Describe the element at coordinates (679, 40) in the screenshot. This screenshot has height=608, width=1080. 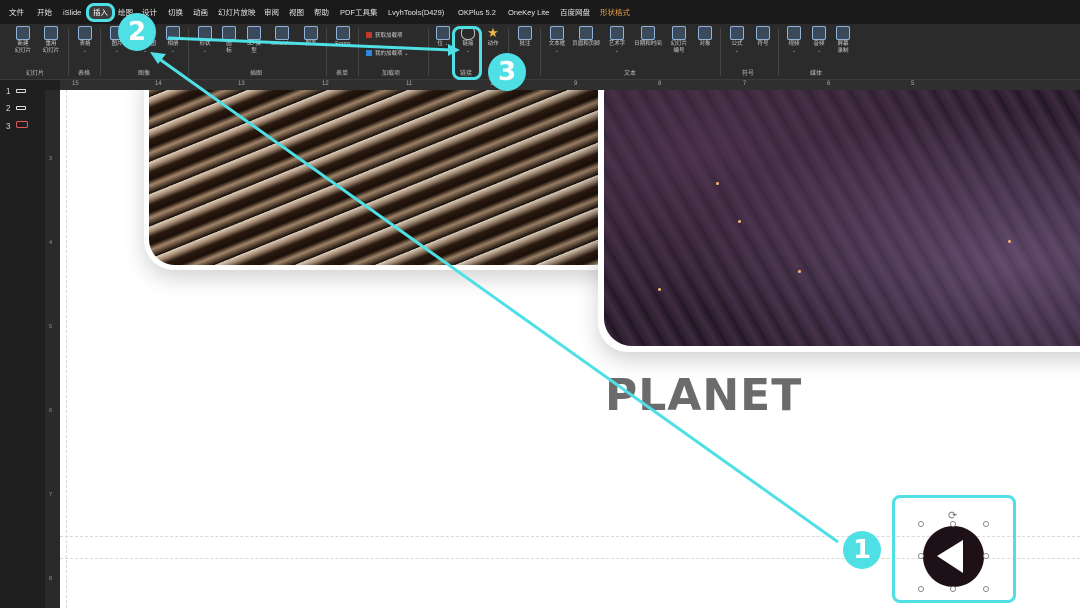
I see `slide-number-button: 幻灯片 编号` at that location.